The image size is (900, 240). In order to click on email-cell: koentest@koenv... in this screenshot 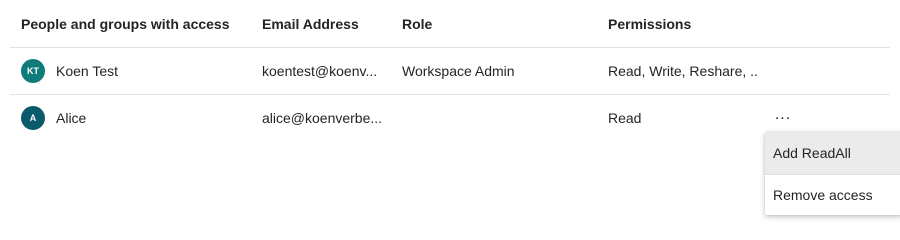, I will do `click(327, 71)`.